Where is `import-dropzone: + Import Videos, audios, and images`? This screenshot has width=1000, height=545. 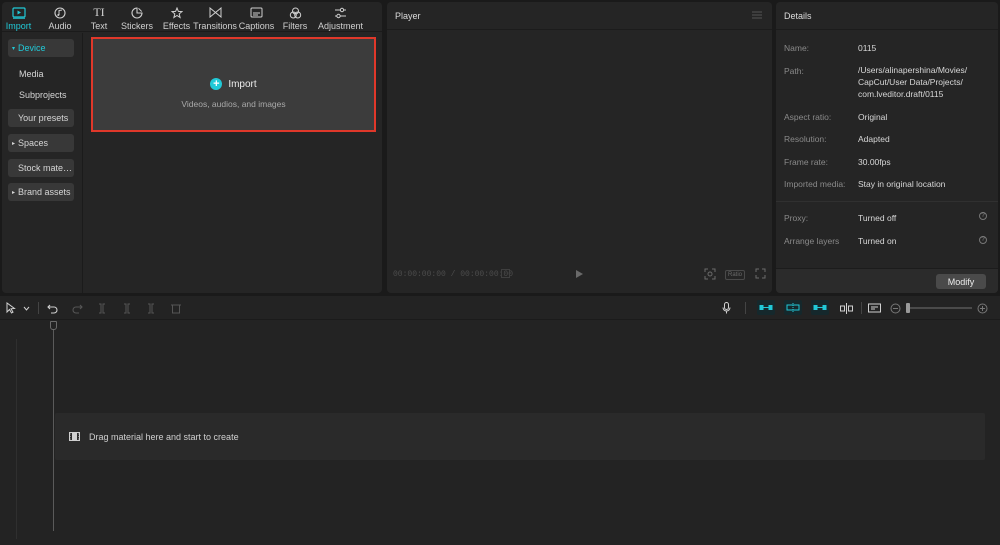 import-dropzone: + Import Videos, audios, and images is located at coordinates (233, 84).